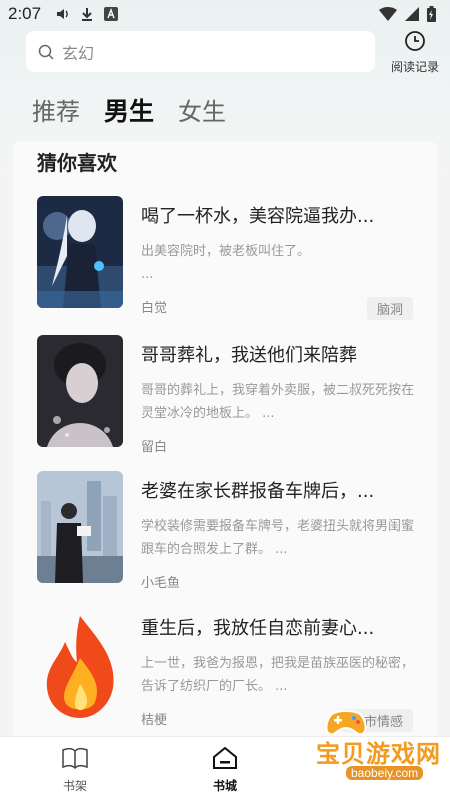 The width and height of the screenshot is (450, 800). What do you see at coordinates (74, 786) in the screenshot?
I see `nav-bookshelf-label: 书架` at bounding box center [74, 786].